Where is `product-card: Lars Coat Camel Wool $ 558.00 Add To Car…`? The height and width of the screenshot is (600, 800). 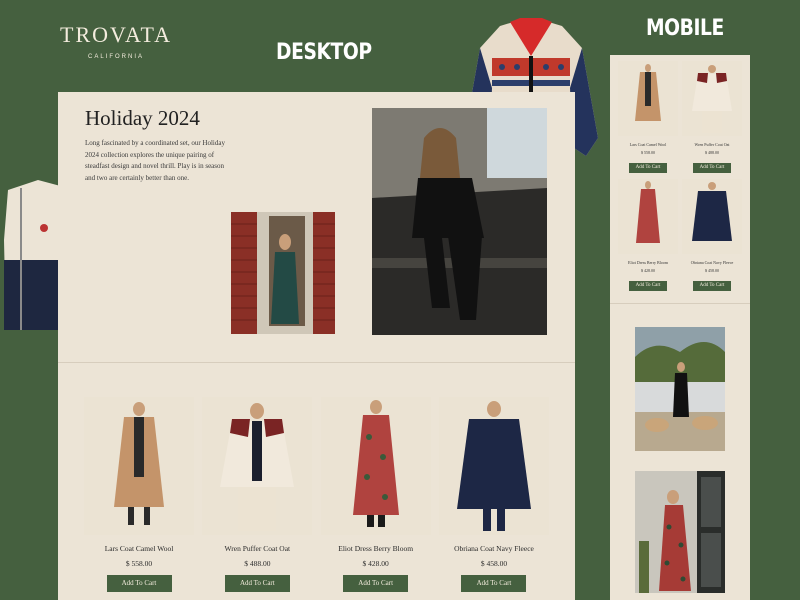 product-card: Lars Coat Camel Wool $ 558.00 Add To Car… is located at coordinates (139, 494).